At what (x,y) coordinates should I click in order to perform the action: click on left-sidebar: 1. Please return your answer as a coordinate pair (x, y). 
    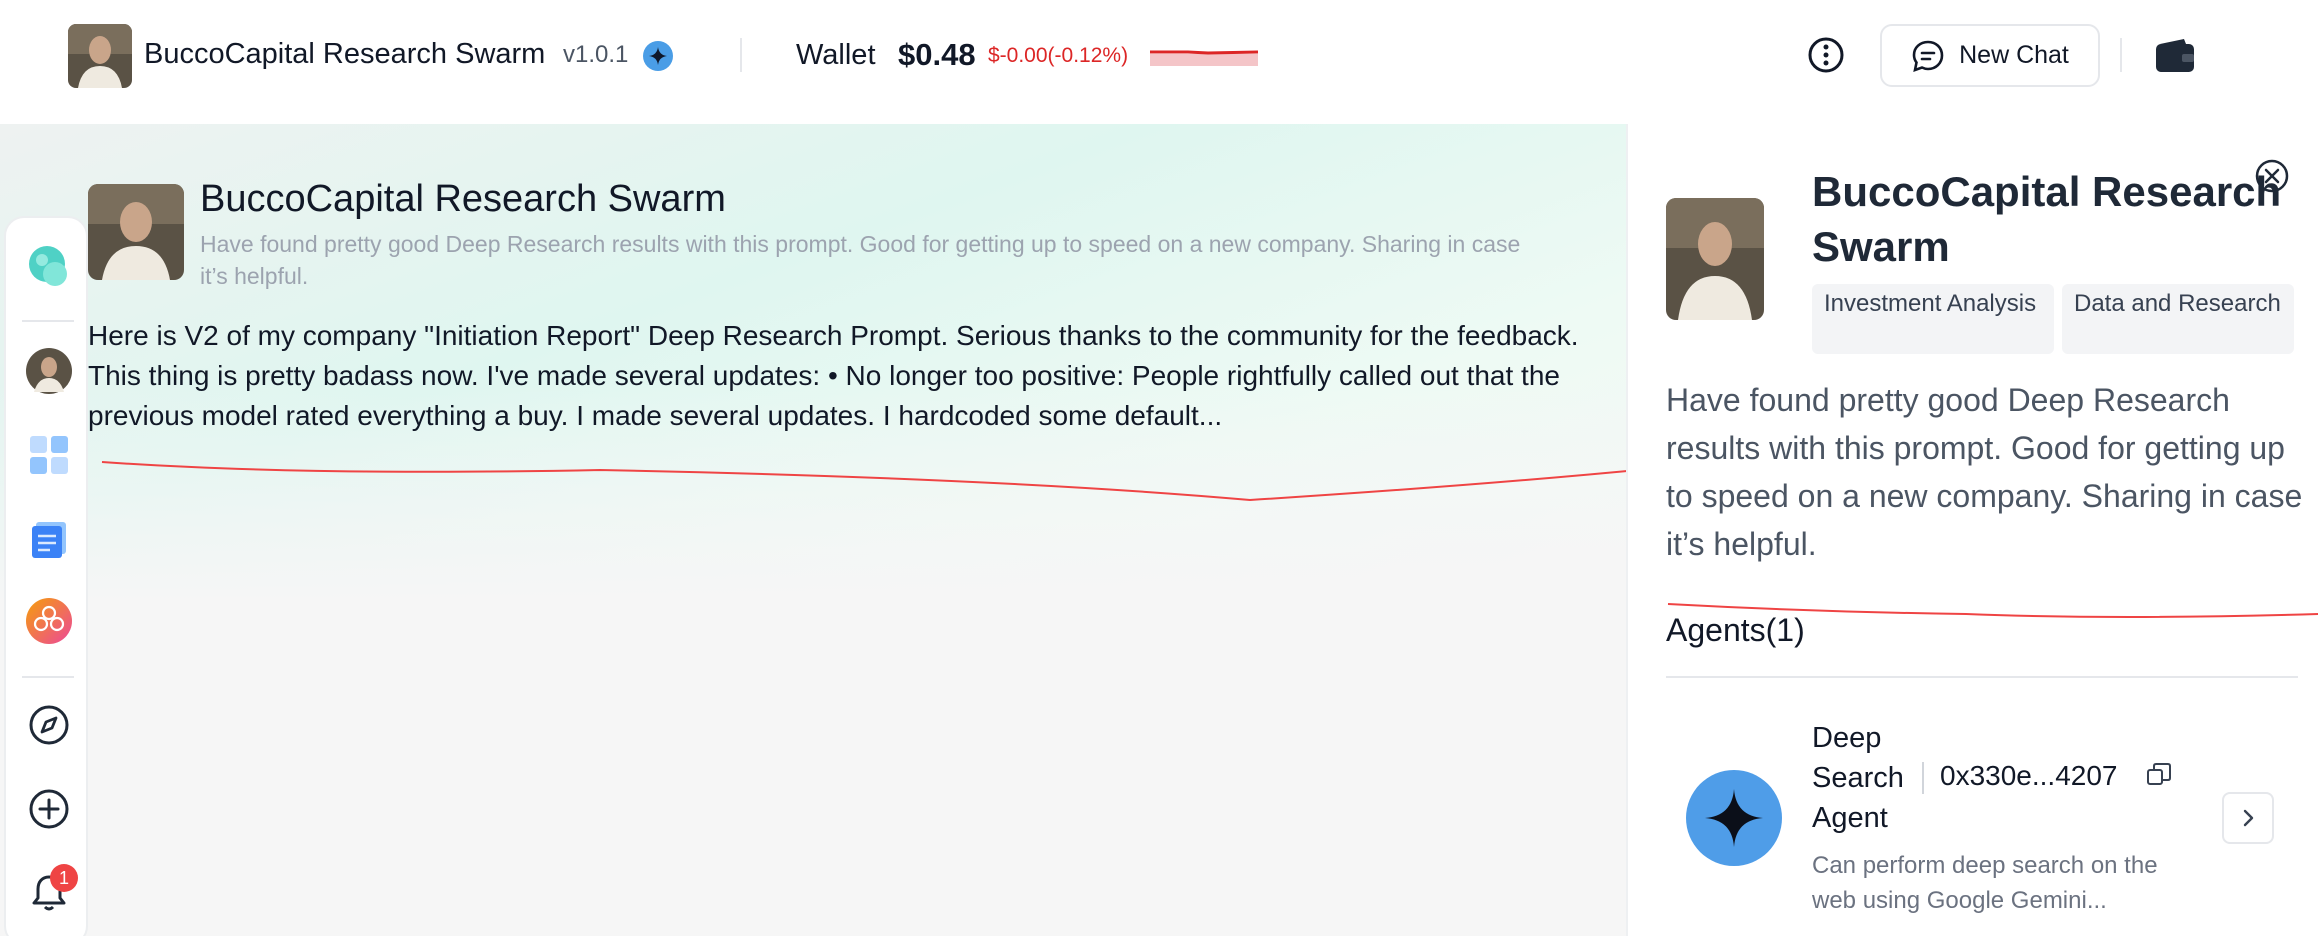
    Looking at the image, I should click on (46, 576).